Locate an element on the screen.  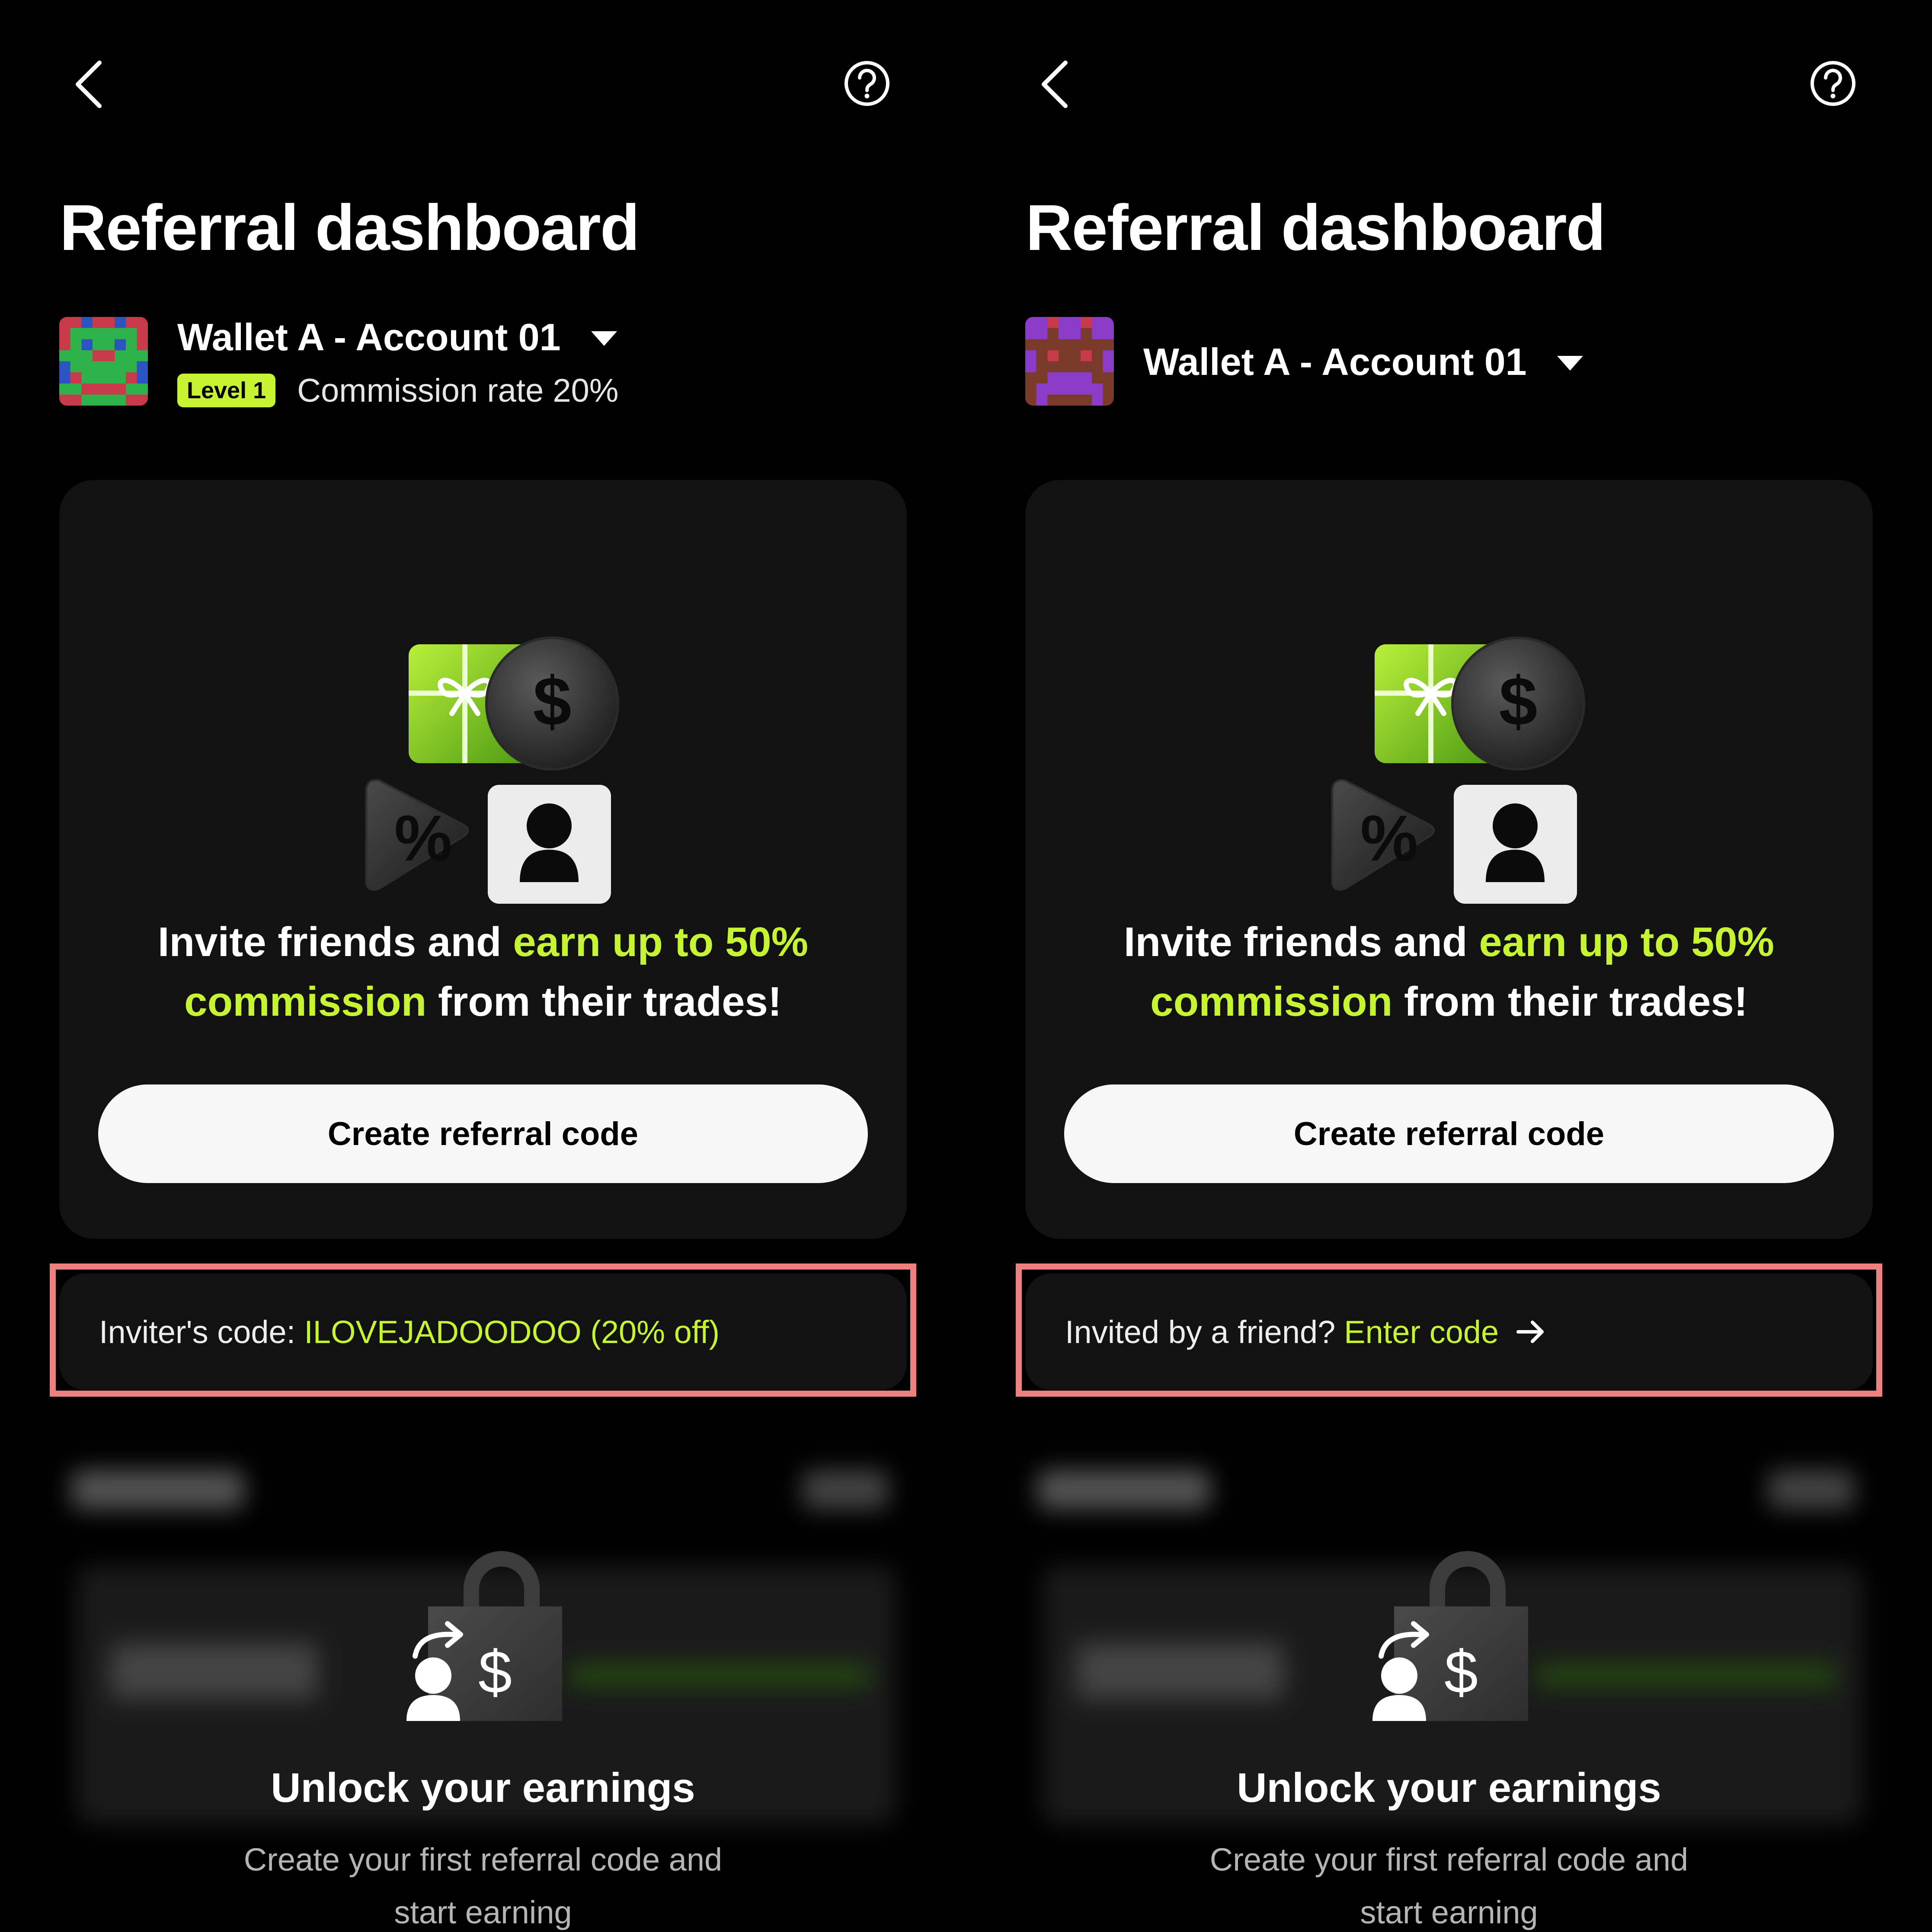
level-row: Level 1 Commission rate 20% is located at coordinates (398, 390).